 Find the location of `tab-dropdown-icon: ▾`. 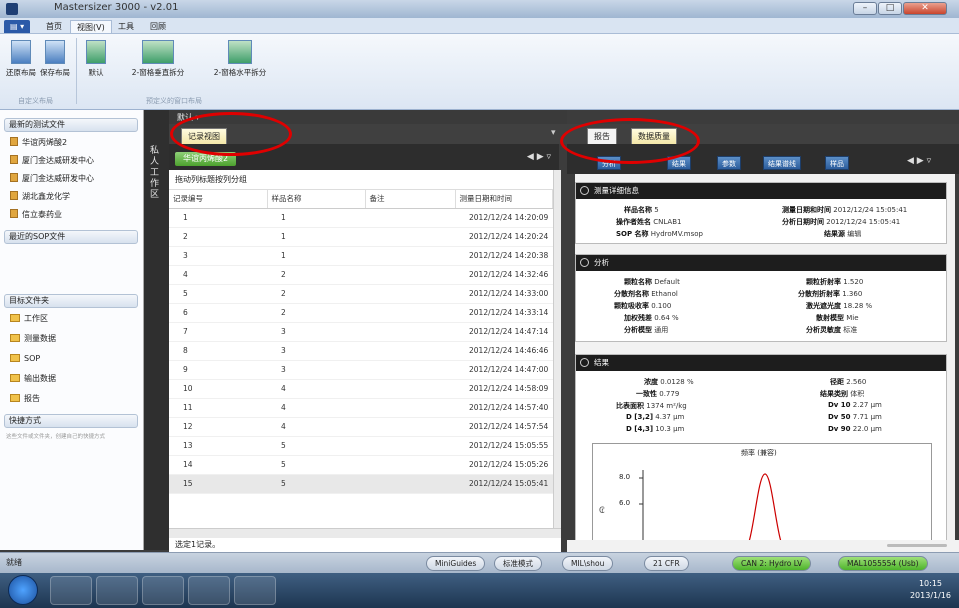

tab-dropdown-icon: ▾ is located at coordinates (553, 133).